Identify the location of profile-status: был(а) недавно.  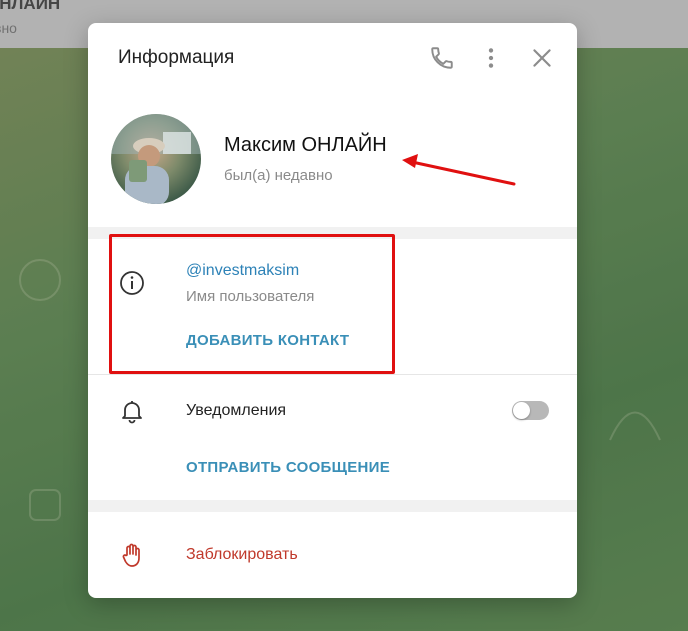
(278, 175).